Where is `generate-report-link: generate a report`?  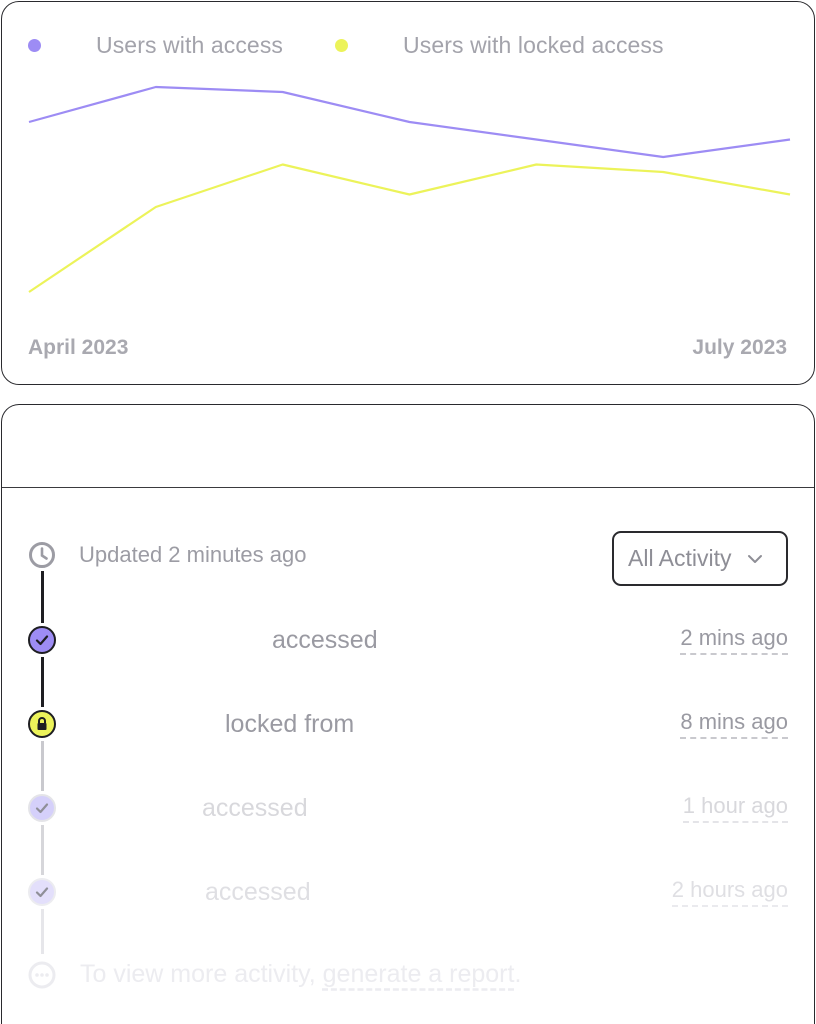
generate-report-link: generate a report is located at coordinates (419, 974).